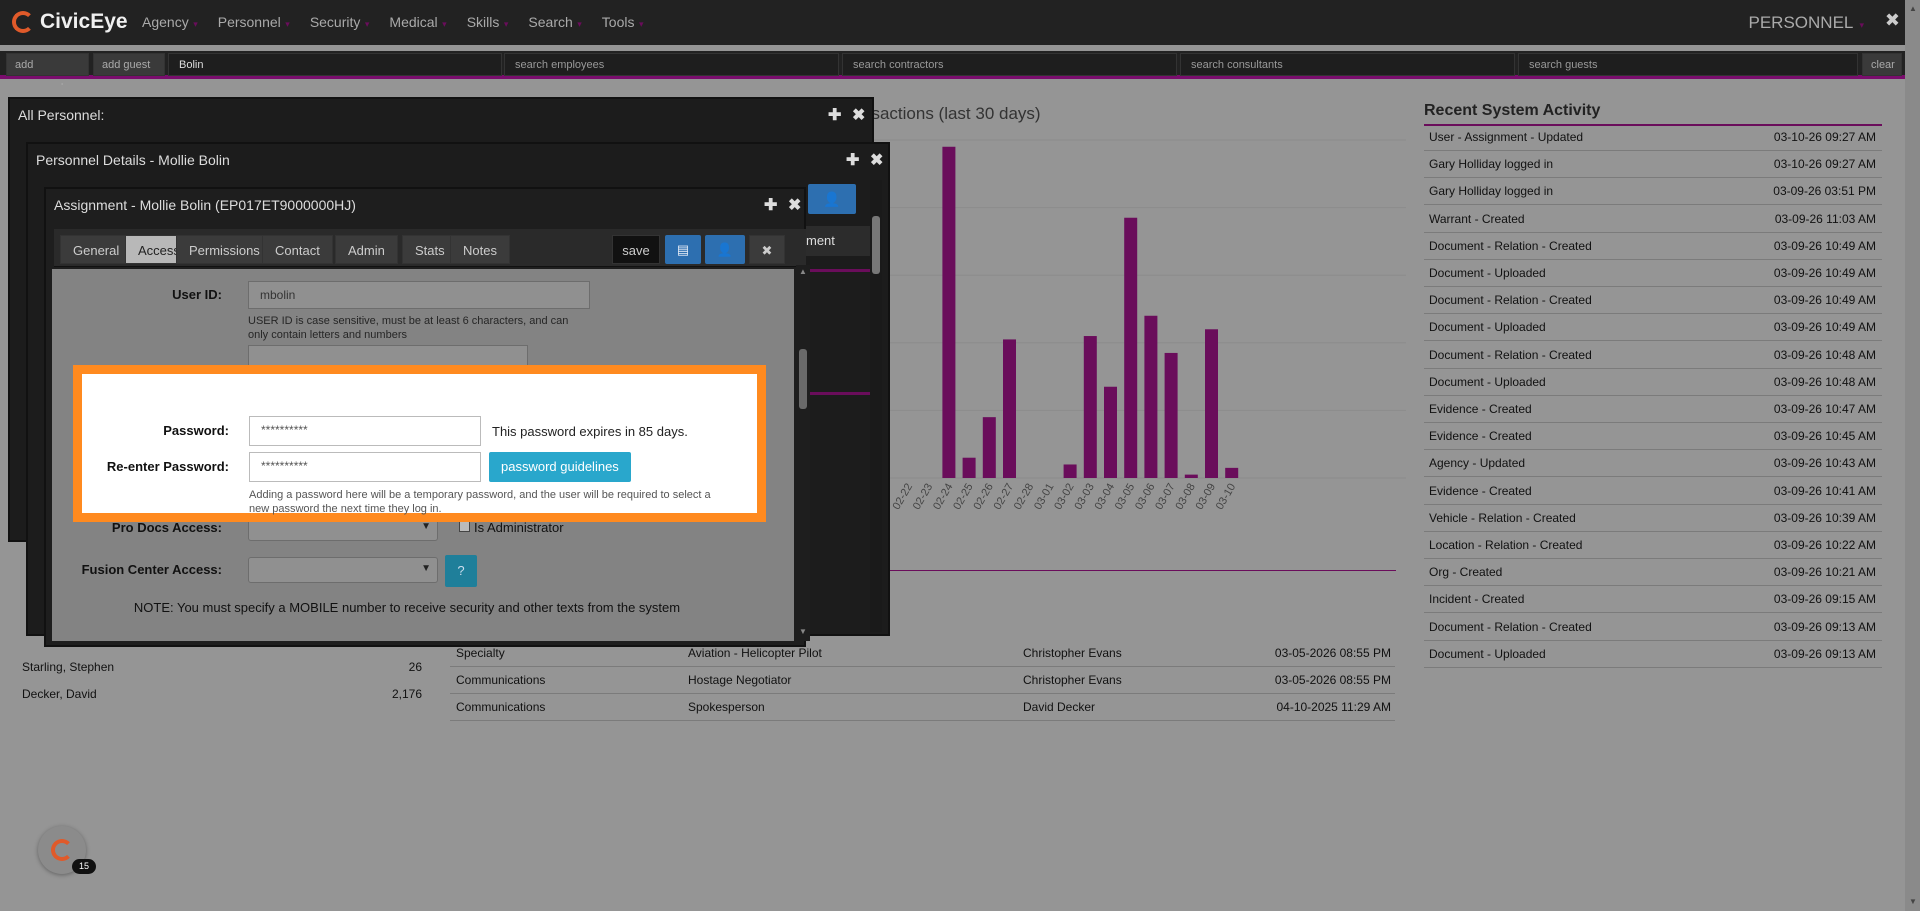 This screenshot has width=1920, height=911. I want to click on activity-row: Document - Uploaded 03-09-26 10:48 AM, so click(1653, 382).